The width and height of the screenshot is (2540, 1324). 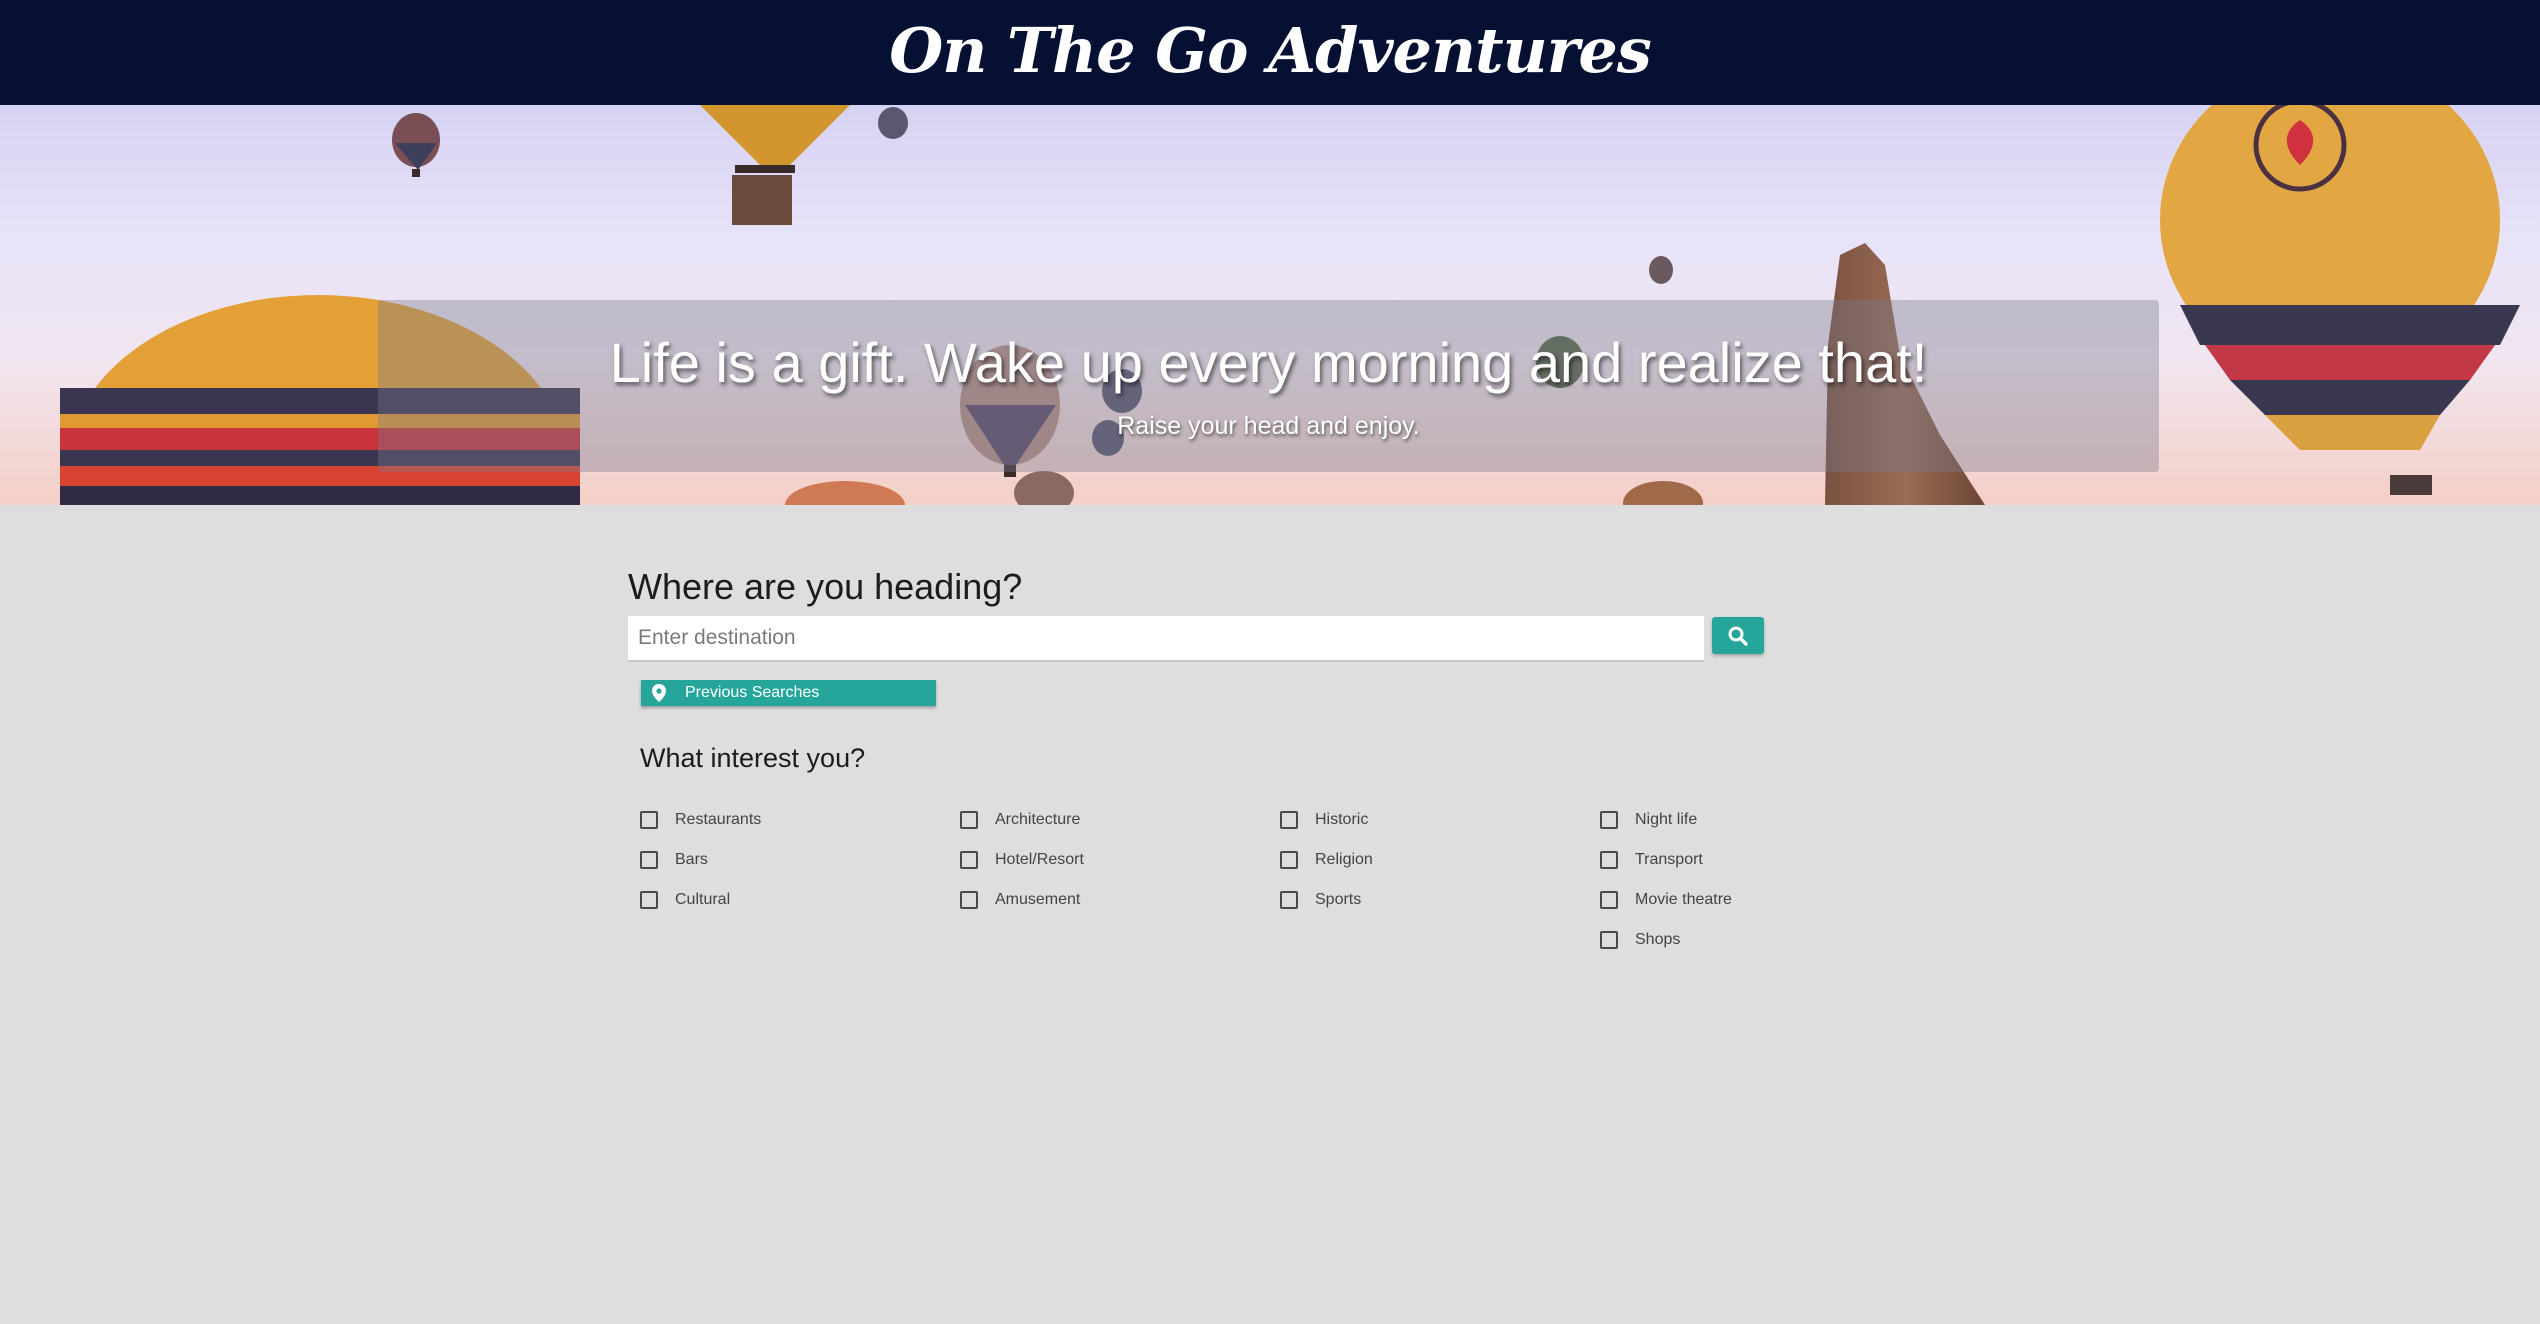 What do you see at coordinates (1038, 899) in the screenshot?
I see `interest-label: Amusement` at bounding box center [1038, 899].